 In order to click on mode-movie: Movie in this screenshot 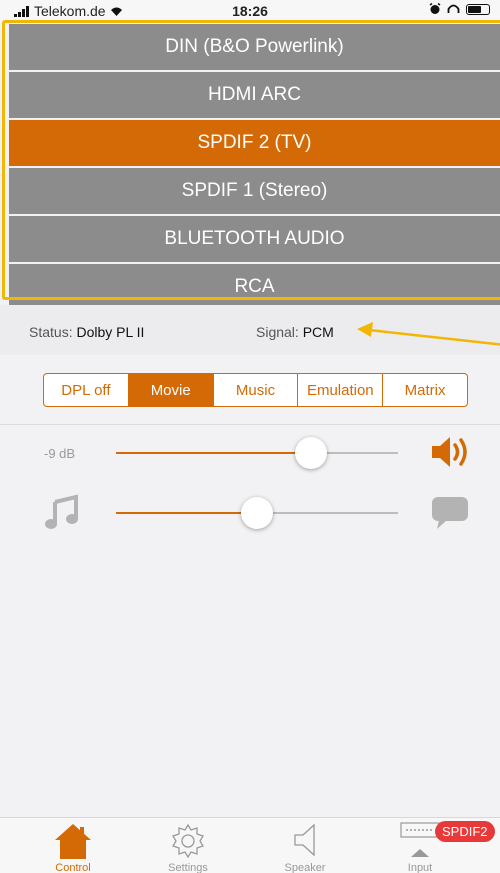, I will do `click(170, 390)`.